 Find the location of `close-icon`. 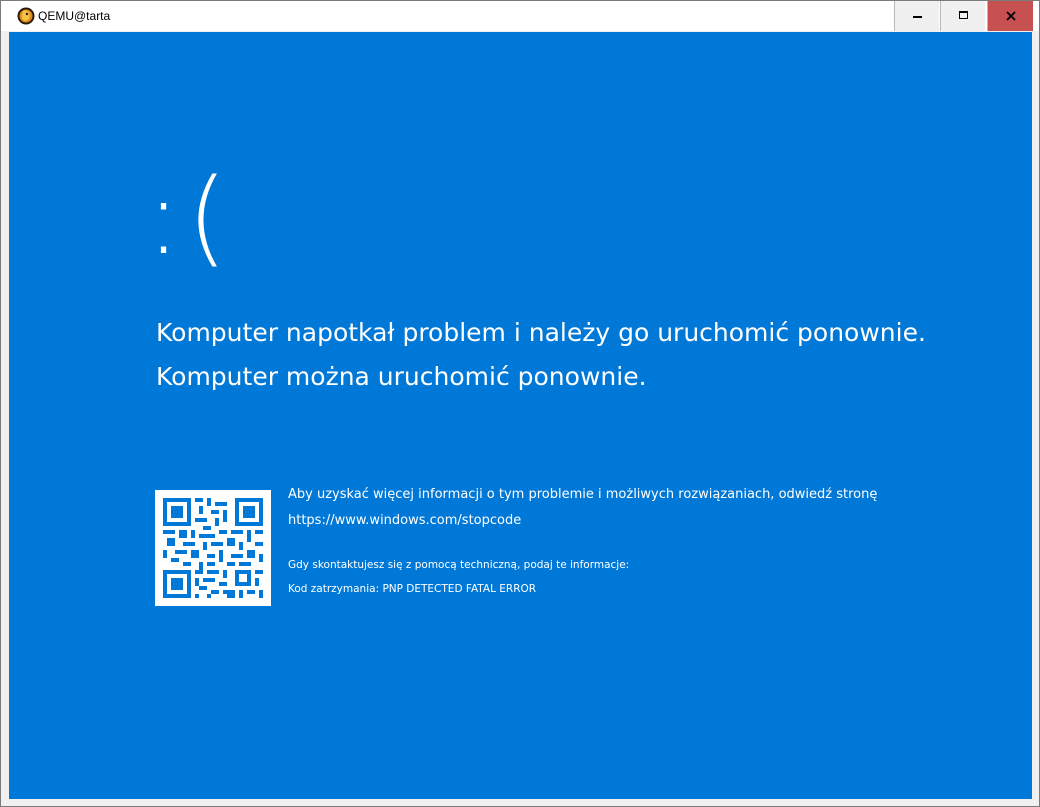

close-icon is located at coordinates (1011, 16).